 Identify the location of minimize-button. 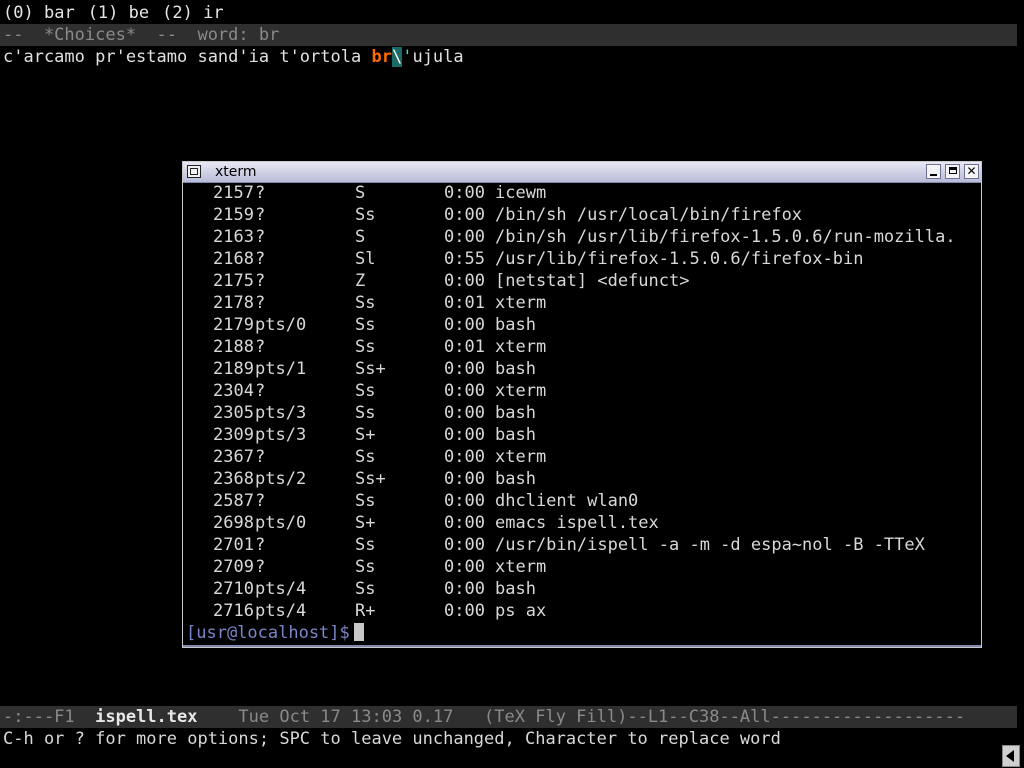
(933, 171).